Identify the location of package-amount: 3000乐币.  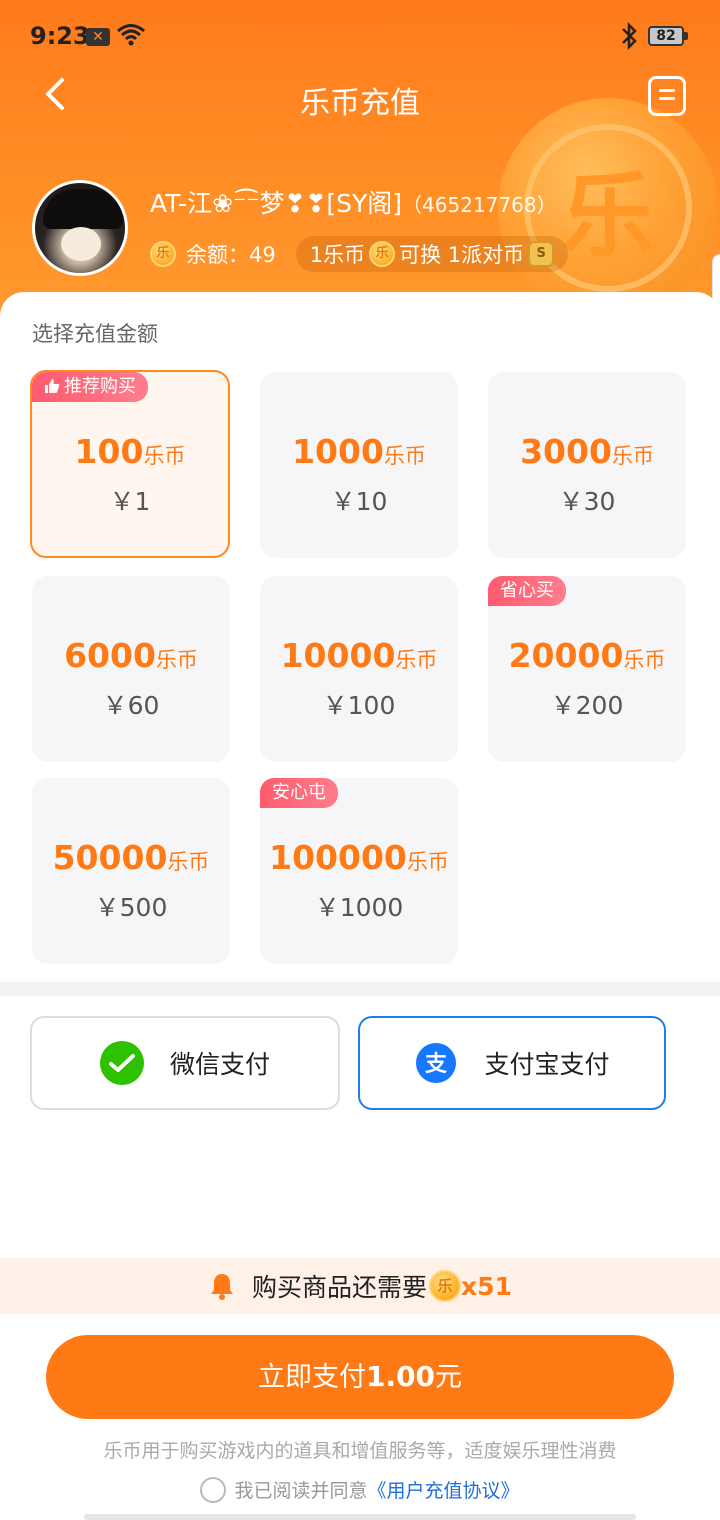
(587, 451).